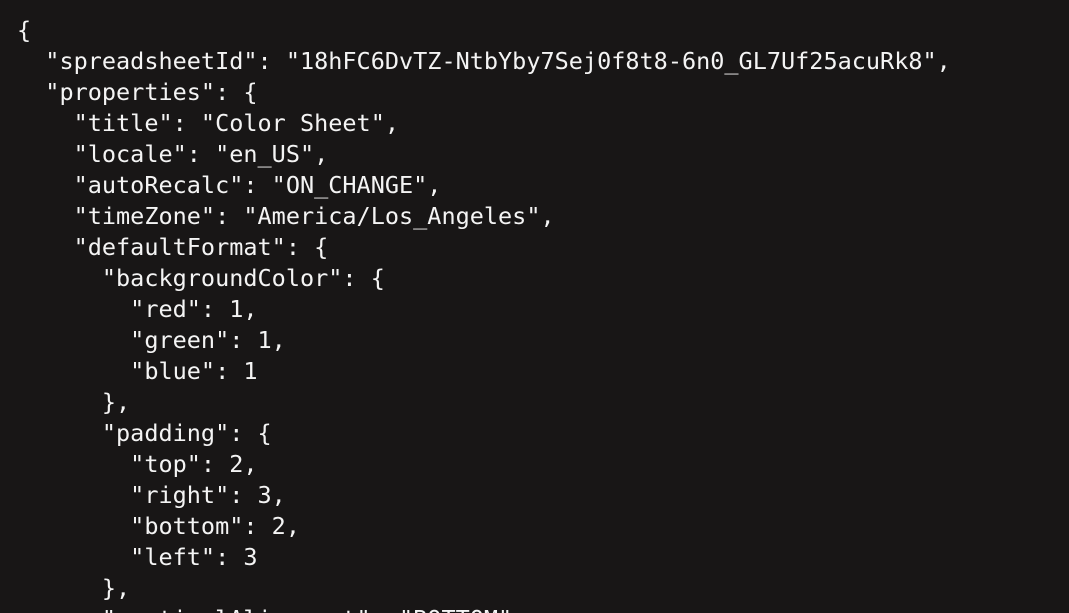 The image size is (1069, 613). What do you see at coordinates (137, 309) in the screenshot?
I see `code-line: "red": 1,` at bounding box center [137, 309].